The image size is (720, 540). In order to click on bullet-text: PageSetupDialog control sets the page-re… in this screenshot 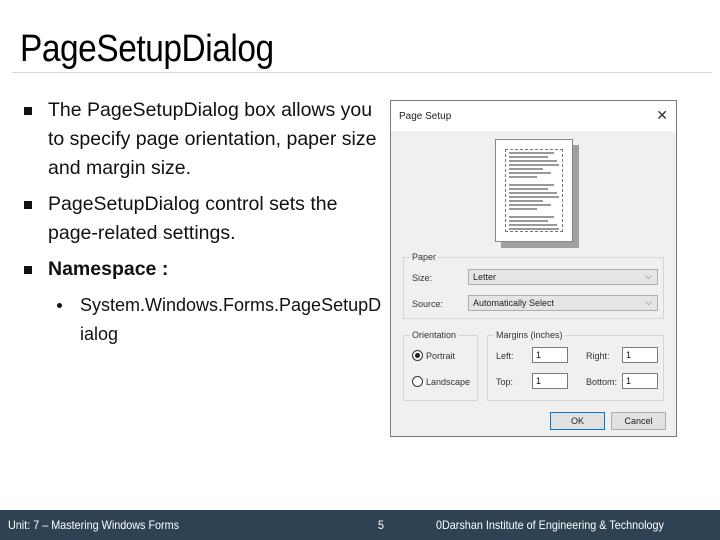, I will do `click(193, 218)`.